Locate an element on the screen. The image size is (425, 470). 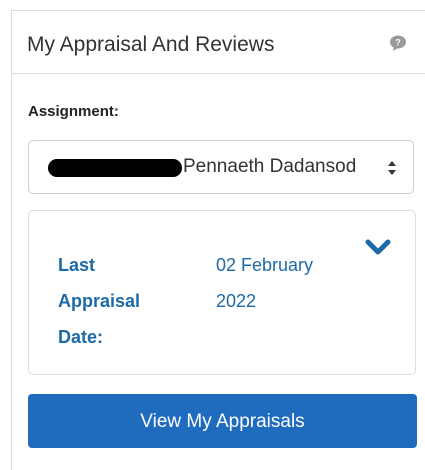
assignment-selected-value: Pennaeth Dadansod is located at coordinates (270, 166).